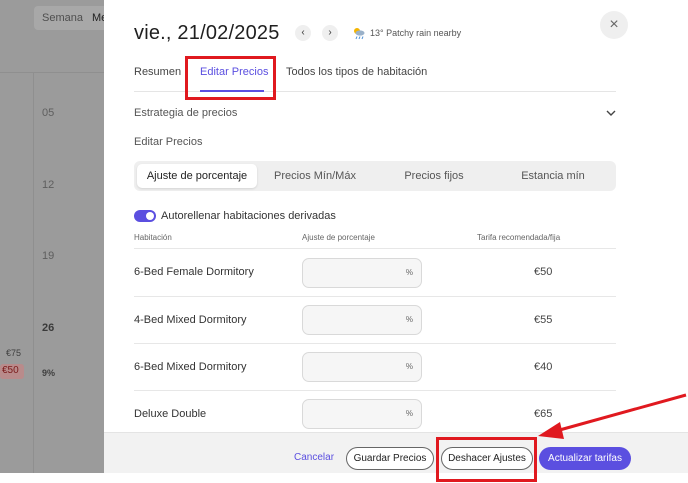 The width and height of the screenshot is (688, 483). What do you see at coordinates (145, 216) in the screenshot?
I see `autofill-toggle` at bounding box center [145, 216].